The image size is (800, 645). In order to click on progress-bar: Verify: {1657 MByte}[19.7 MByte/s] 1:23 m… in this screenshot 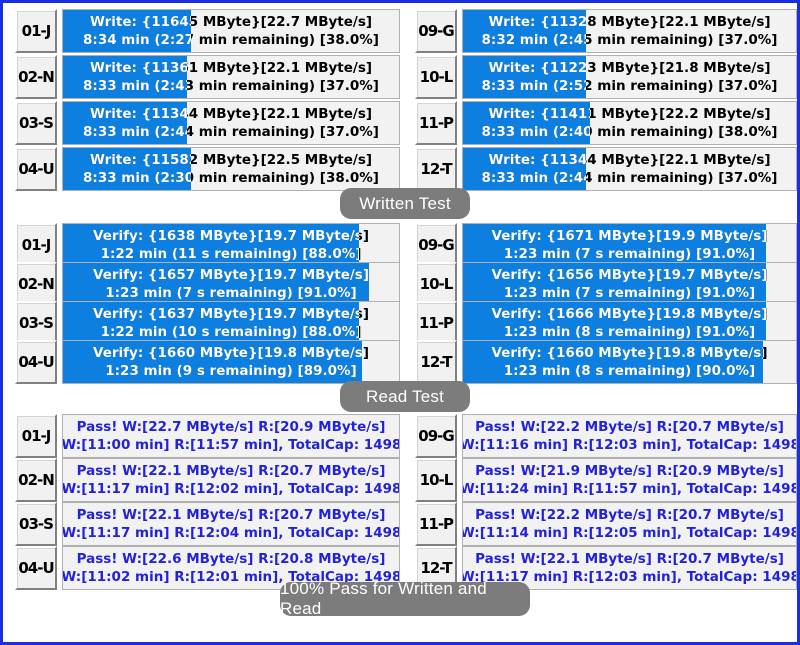, I will do `click(231, 284)`.